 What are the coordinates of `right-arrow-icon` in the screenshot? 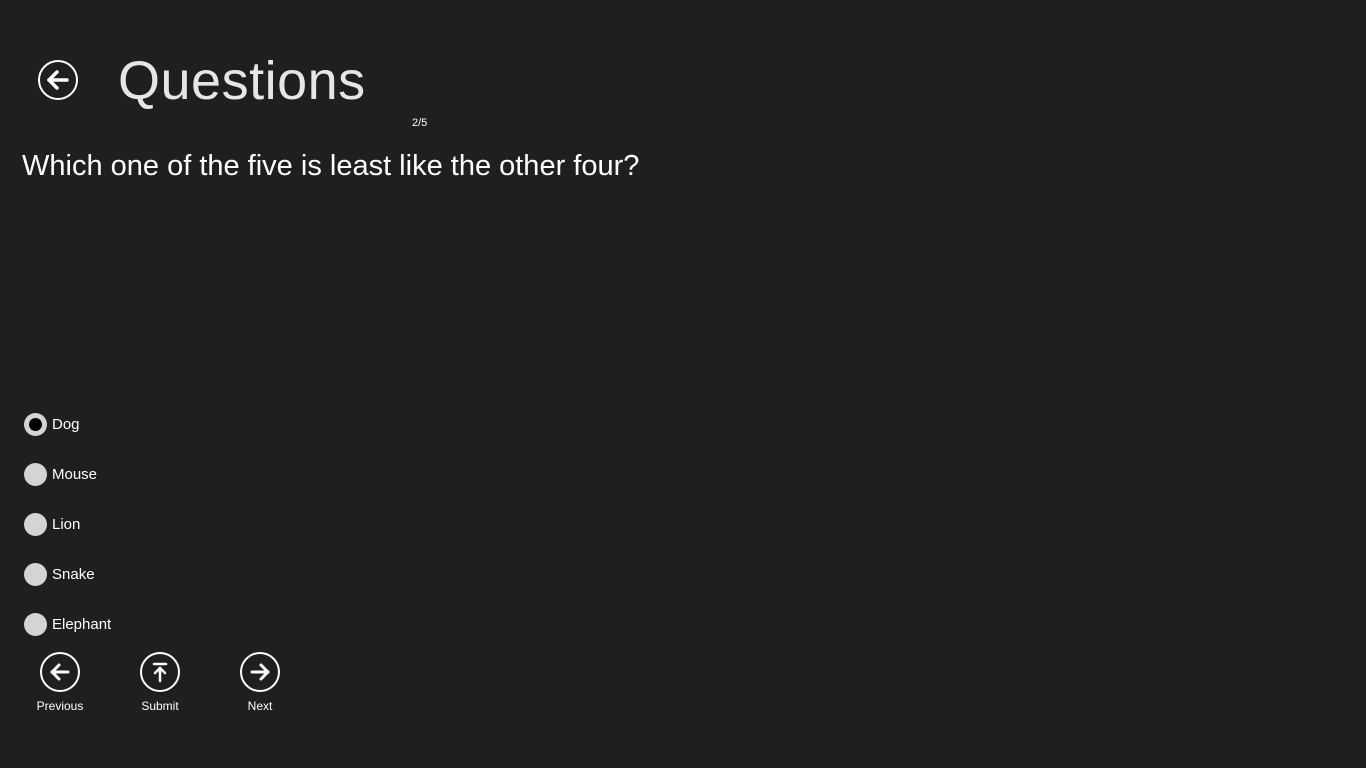 It's located at (260, 672).